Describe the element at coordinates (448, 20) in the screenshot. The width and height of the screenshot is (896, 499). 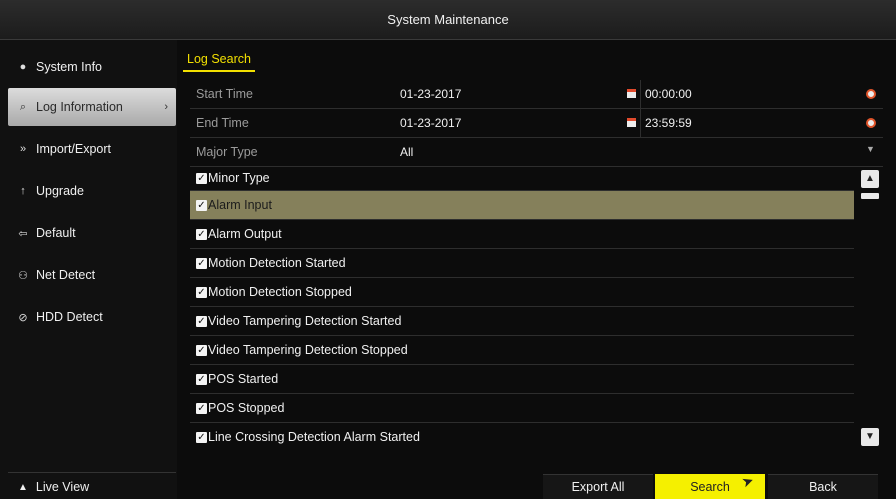
I see `window-title: System Maintenance` at that location.